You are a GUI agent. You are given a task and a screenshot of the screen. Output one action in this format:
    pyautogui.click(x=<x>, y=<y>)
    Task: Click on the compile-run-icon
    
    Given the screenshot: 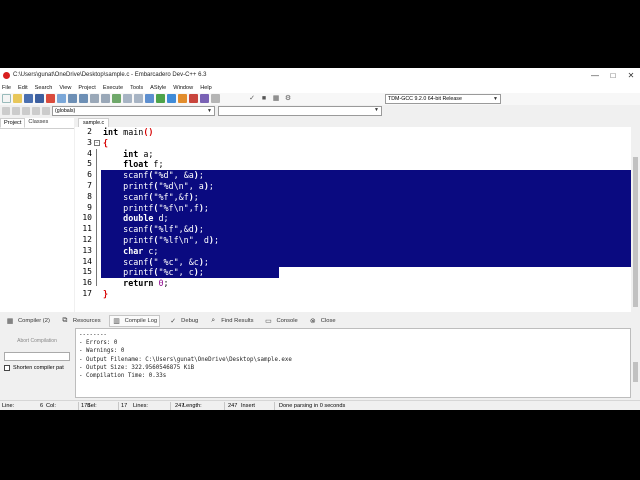 What is the action you would take?
    pyautogui.click(x=182, y=98)
    